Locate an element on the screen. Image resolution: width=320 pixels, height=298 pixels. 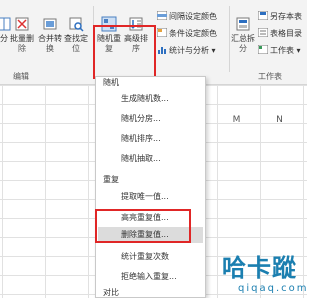
find-locate-icon is located at coordinates (76, 24).